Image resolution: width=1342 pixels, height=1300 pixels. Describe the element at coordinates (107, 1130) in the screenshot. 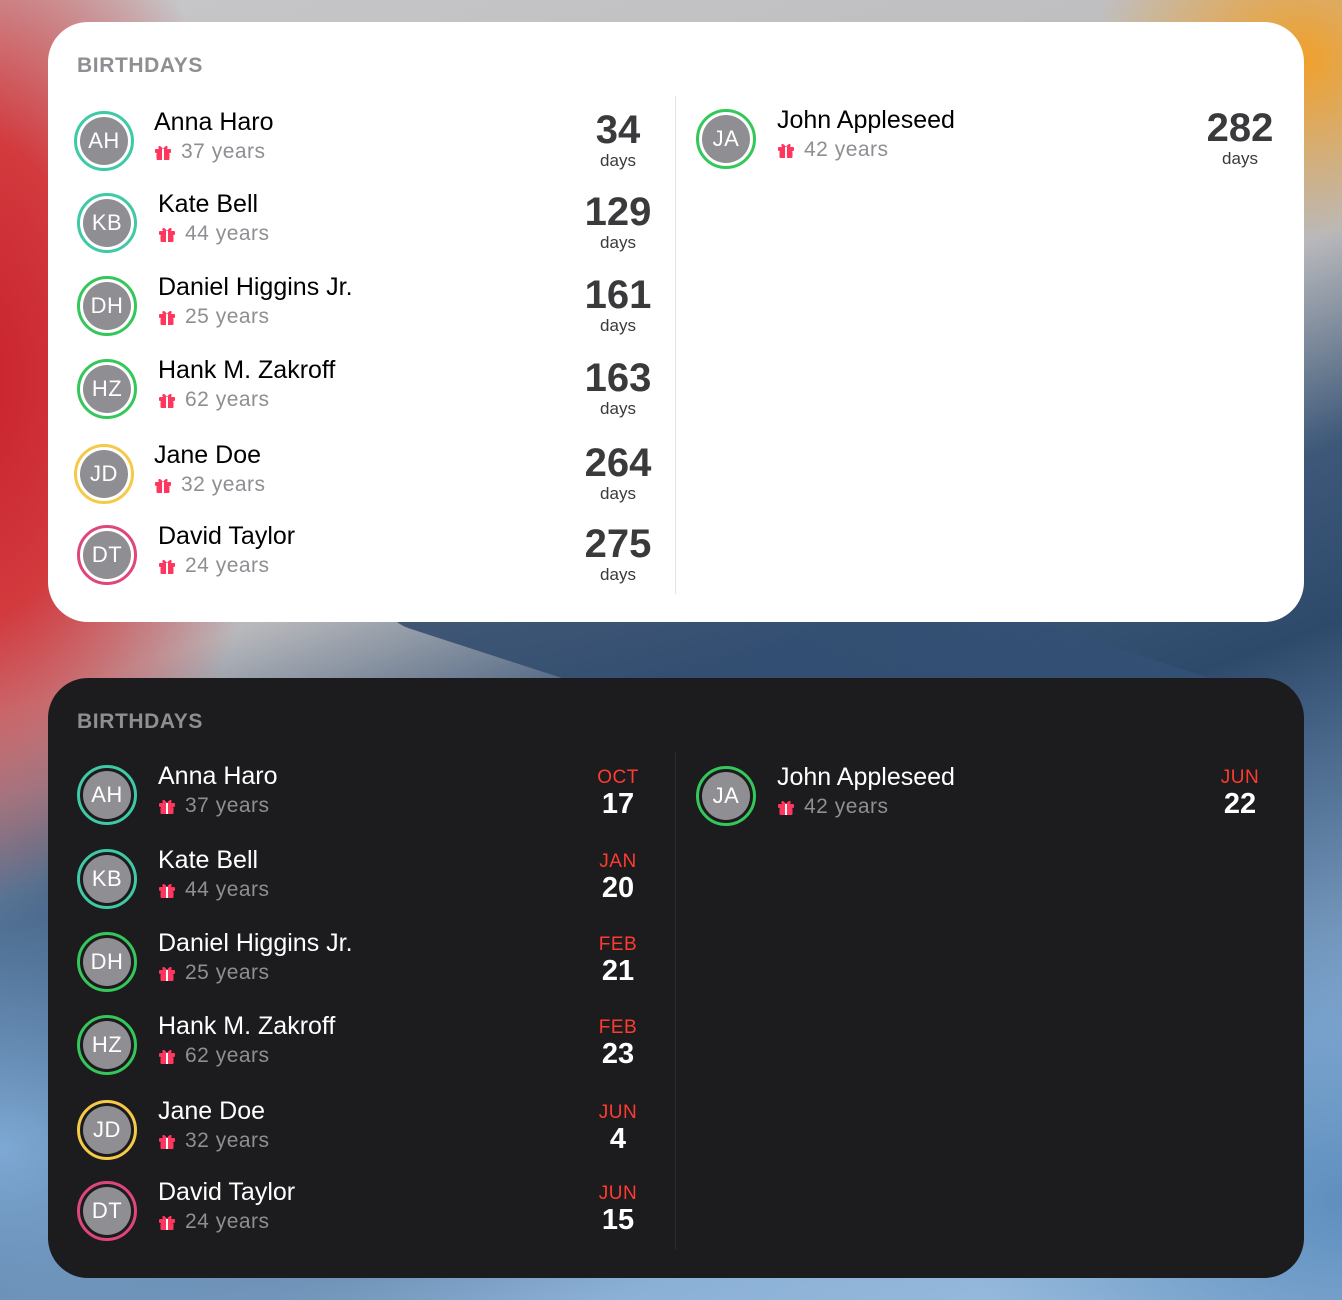

I see `avatar: JD` at that location.